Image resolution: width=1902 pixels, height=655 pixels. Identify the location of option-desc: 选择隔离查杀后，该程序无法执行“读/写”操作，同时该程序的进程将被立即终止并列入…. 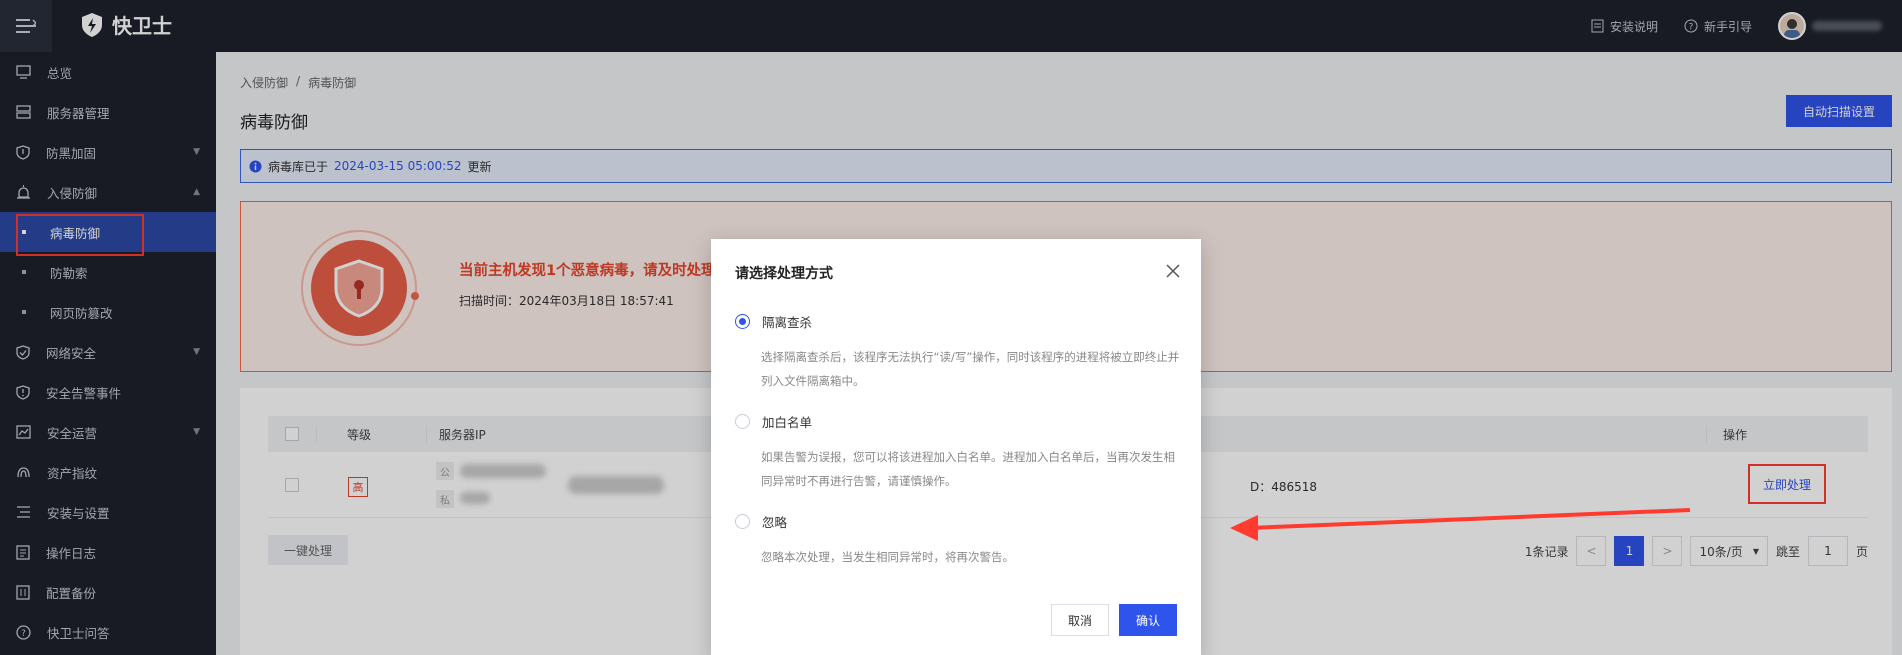
(970, 369).